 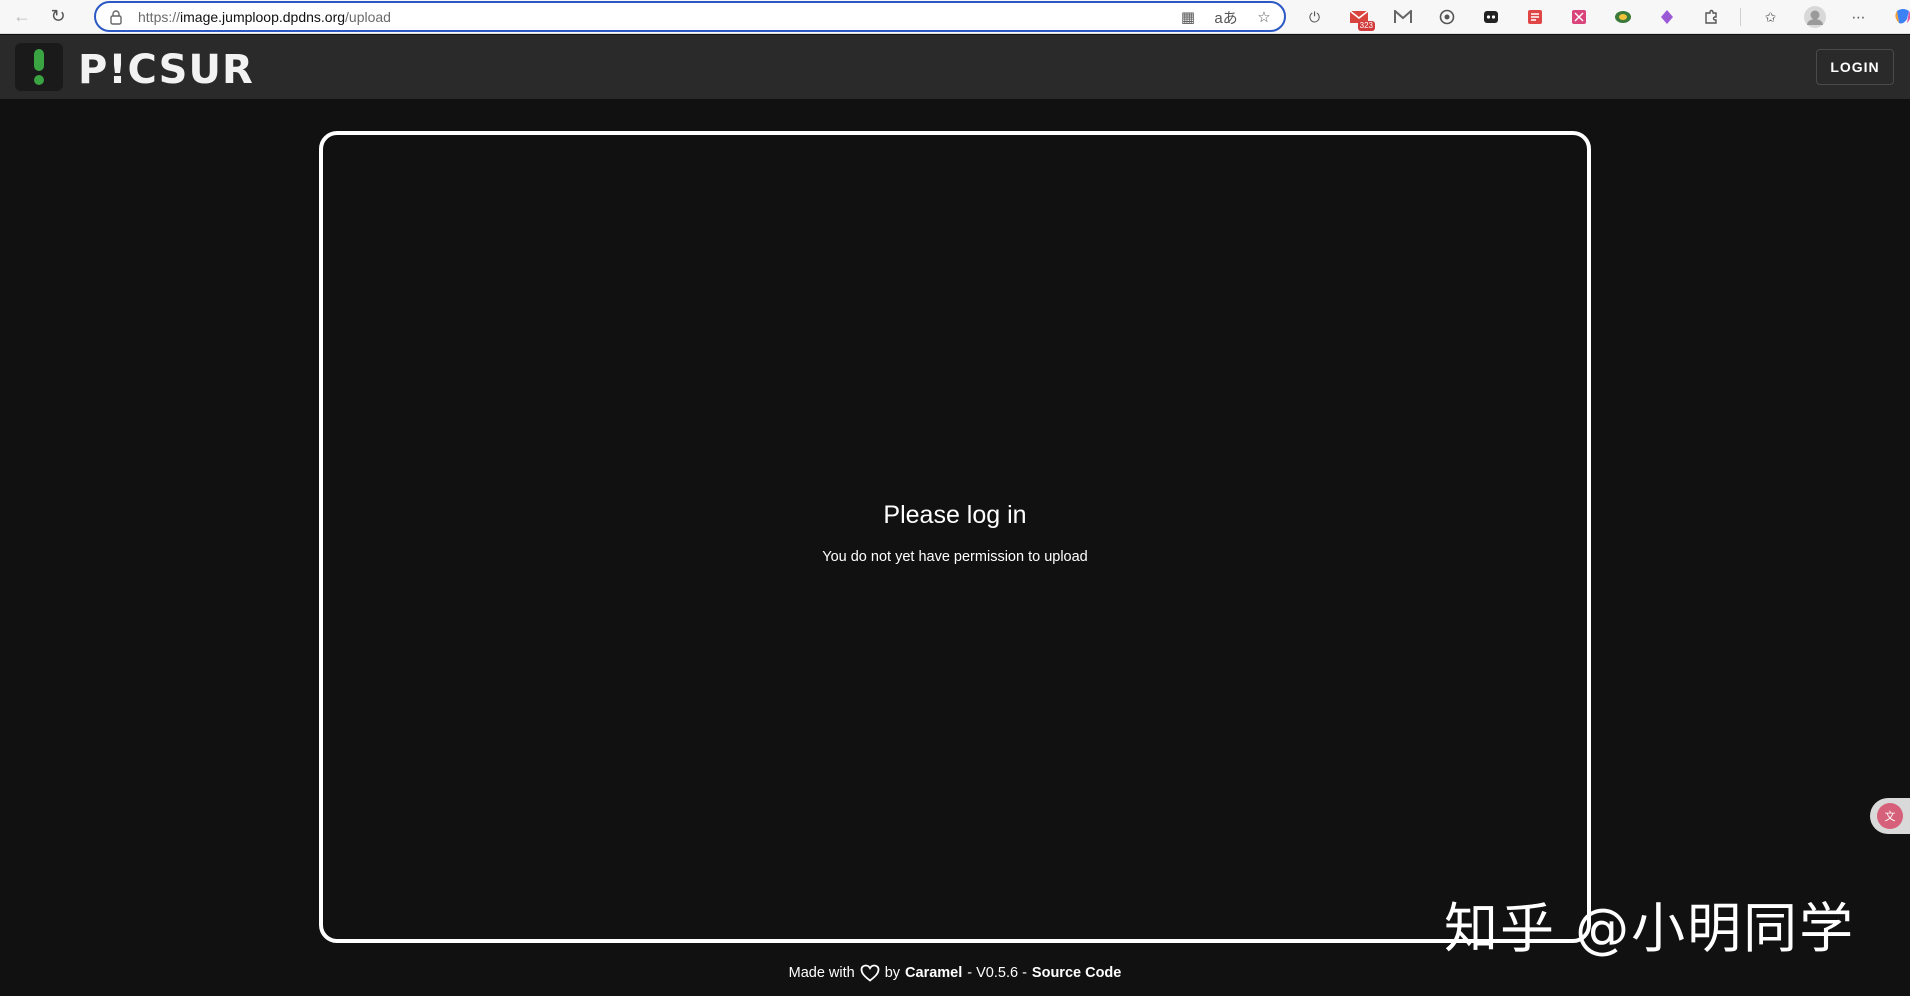 What do you see at coordinates (1650, 928) in the screenshot?
I see `watermark-text: 知乎 @小明同学` at bounding box center [1650, 928].